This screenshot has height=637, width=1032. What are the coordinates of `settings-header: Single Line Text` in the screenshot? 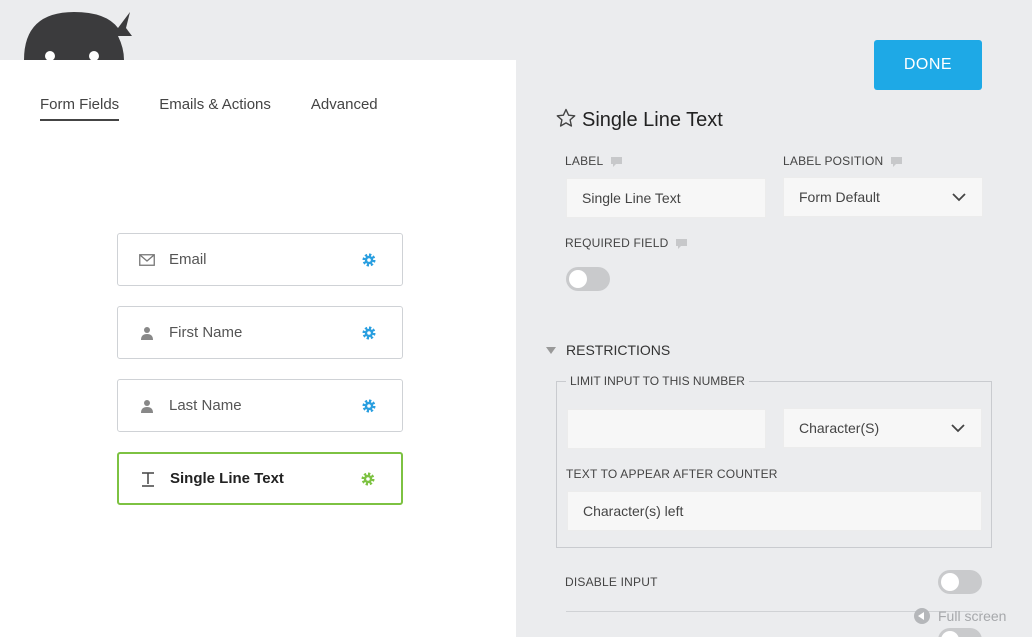 It's located at (639, 120).